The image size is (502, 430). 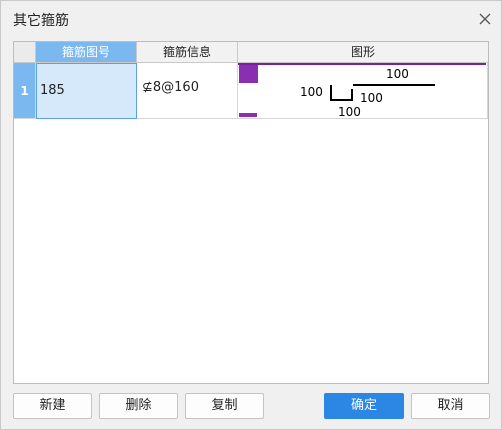 What do you see at coordinates (362, 64) in the screenshot?
I see `figure-artifact-line` at bounding box center [362, 64].